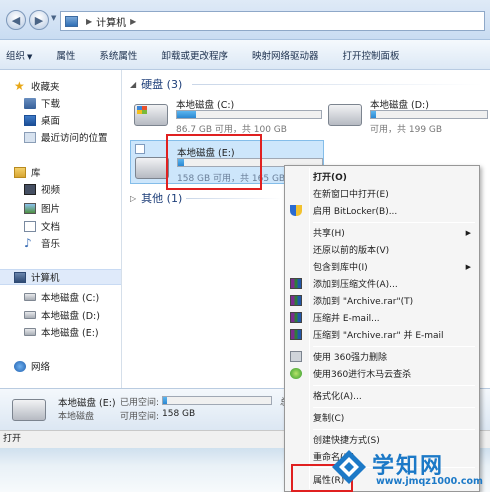  What do you see at coordinates (19, 86) in the screenshot?
I see `star-icon: ★` at bounding box center [19, 86].